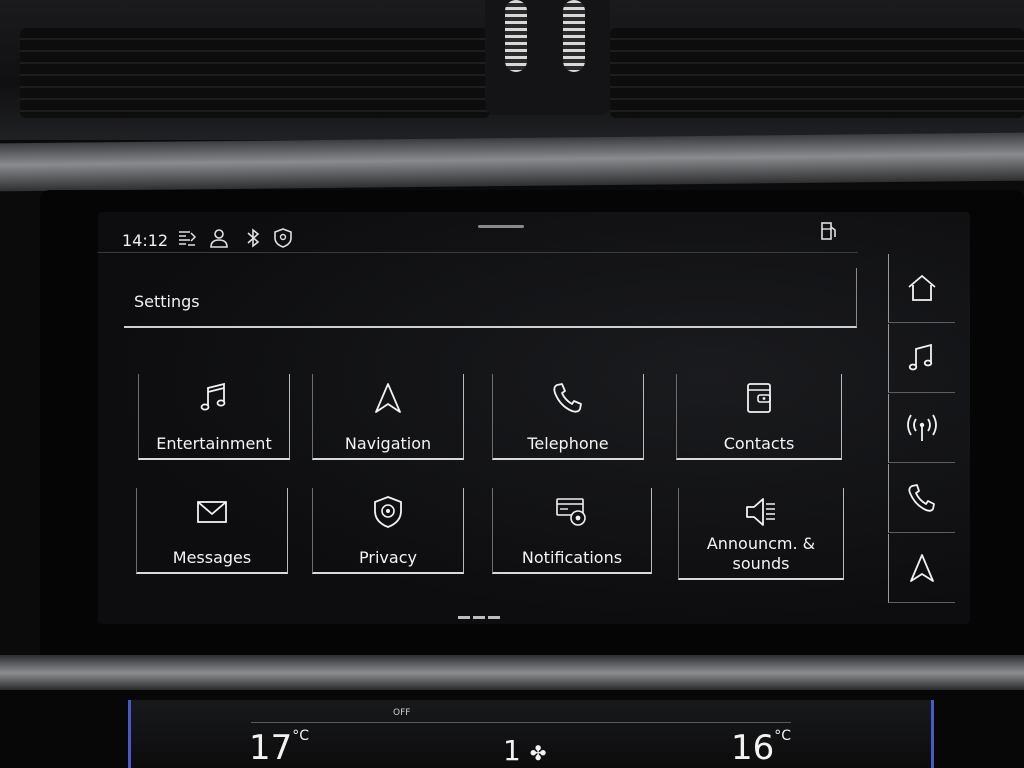  Describe the element at coordinates (817, 73) in the screenshot. I see `air-vent-right` at that location.